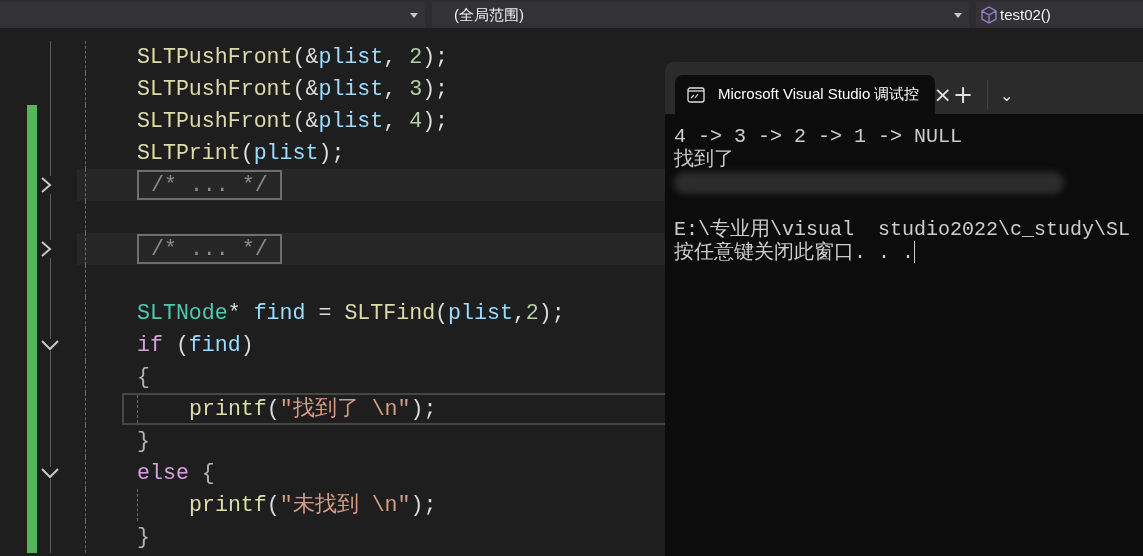 The width and height of the screenshot is (1143, 556). Describe the element at coordinates (1059, 15) in the screenshot. I see `scope-dropdown: test02()` at that location.